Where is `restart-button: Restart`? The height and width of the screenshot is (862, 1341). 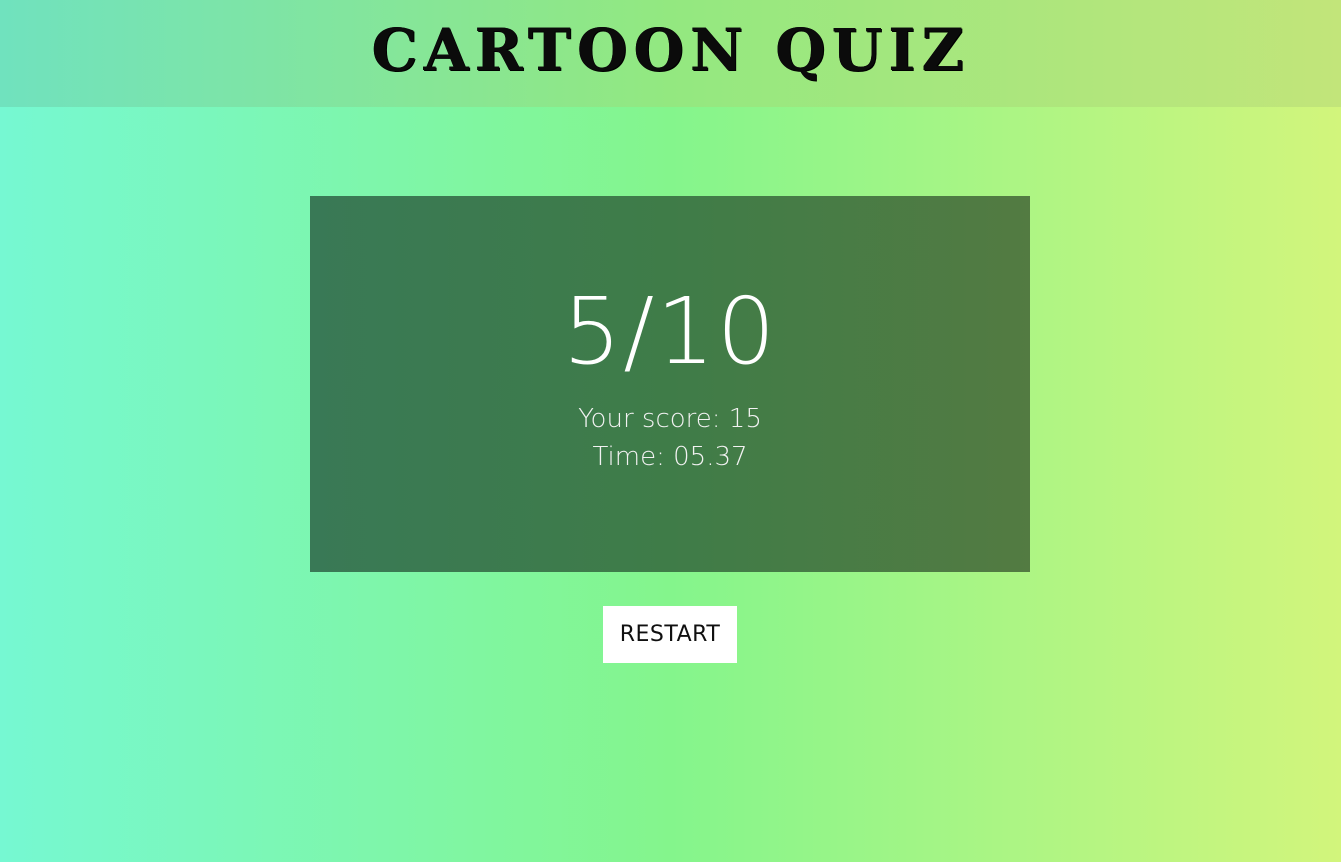 restart-button: Restart is located at coordinates (670, 634).